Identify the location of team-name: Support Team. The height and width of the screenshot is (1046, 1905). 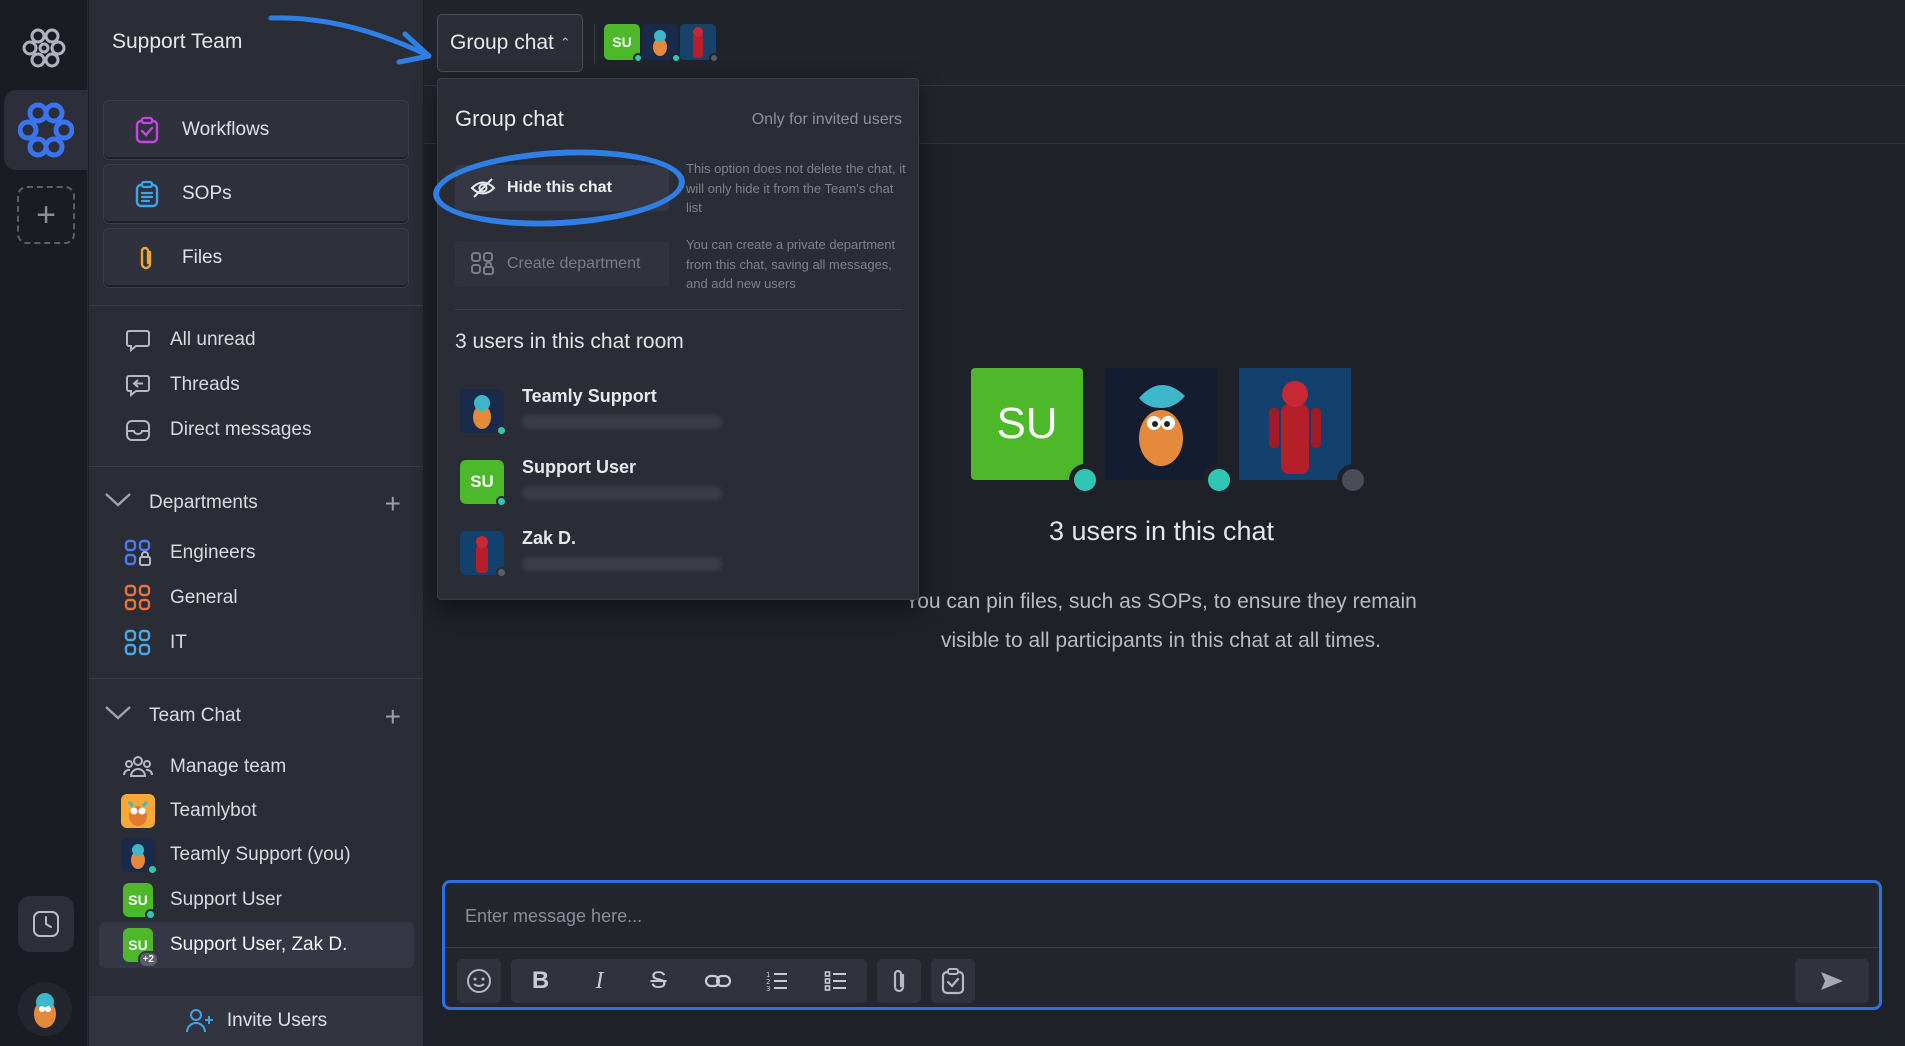
(177, 42).